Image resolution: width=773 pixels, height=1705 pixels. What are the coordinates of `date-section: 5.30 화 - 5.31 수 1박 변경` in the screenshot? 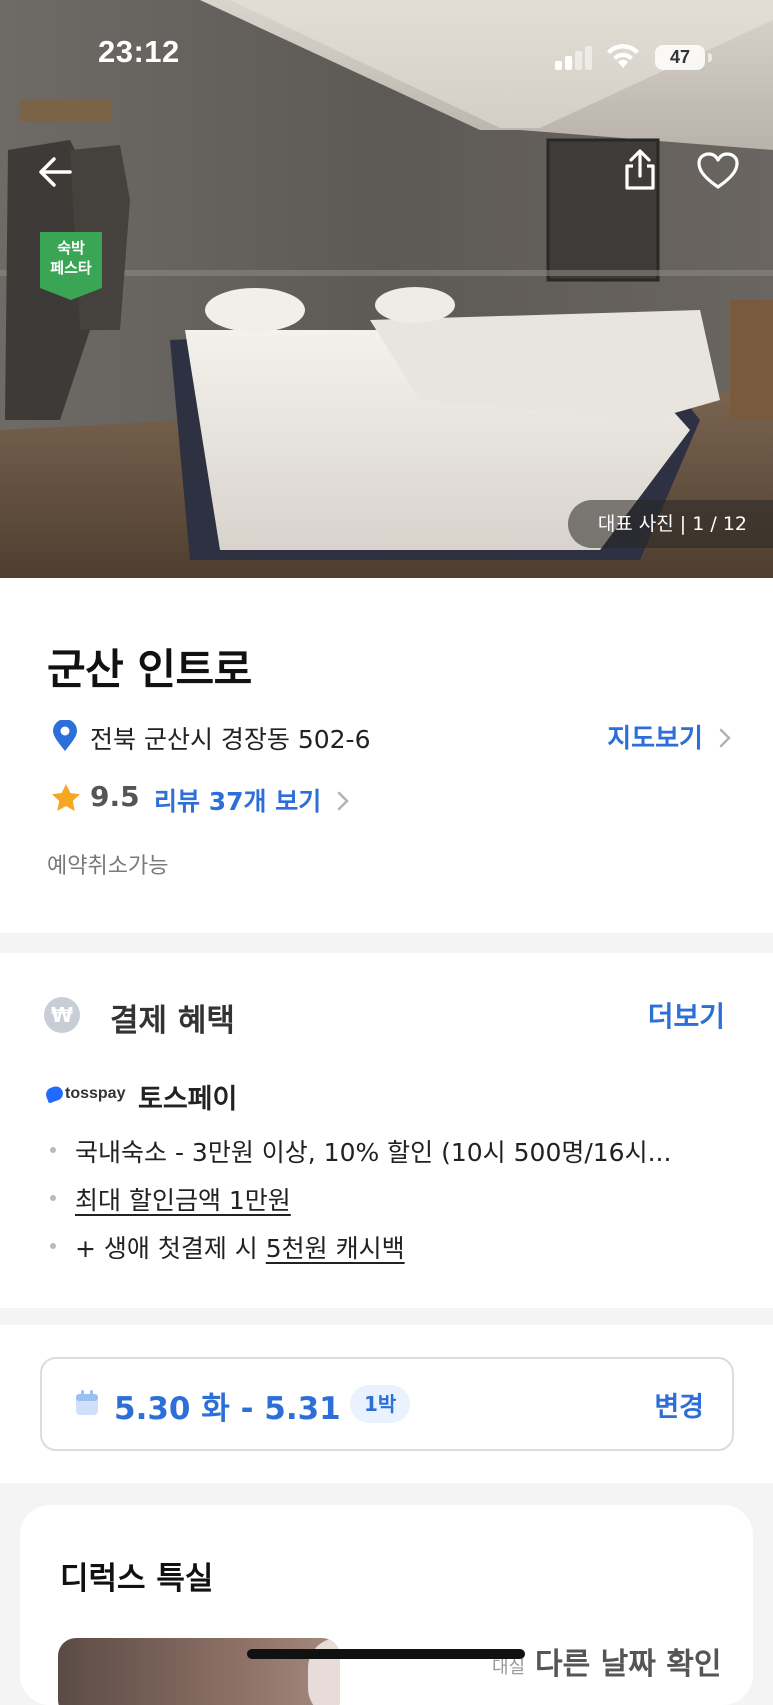 It's located at (386, 1404).